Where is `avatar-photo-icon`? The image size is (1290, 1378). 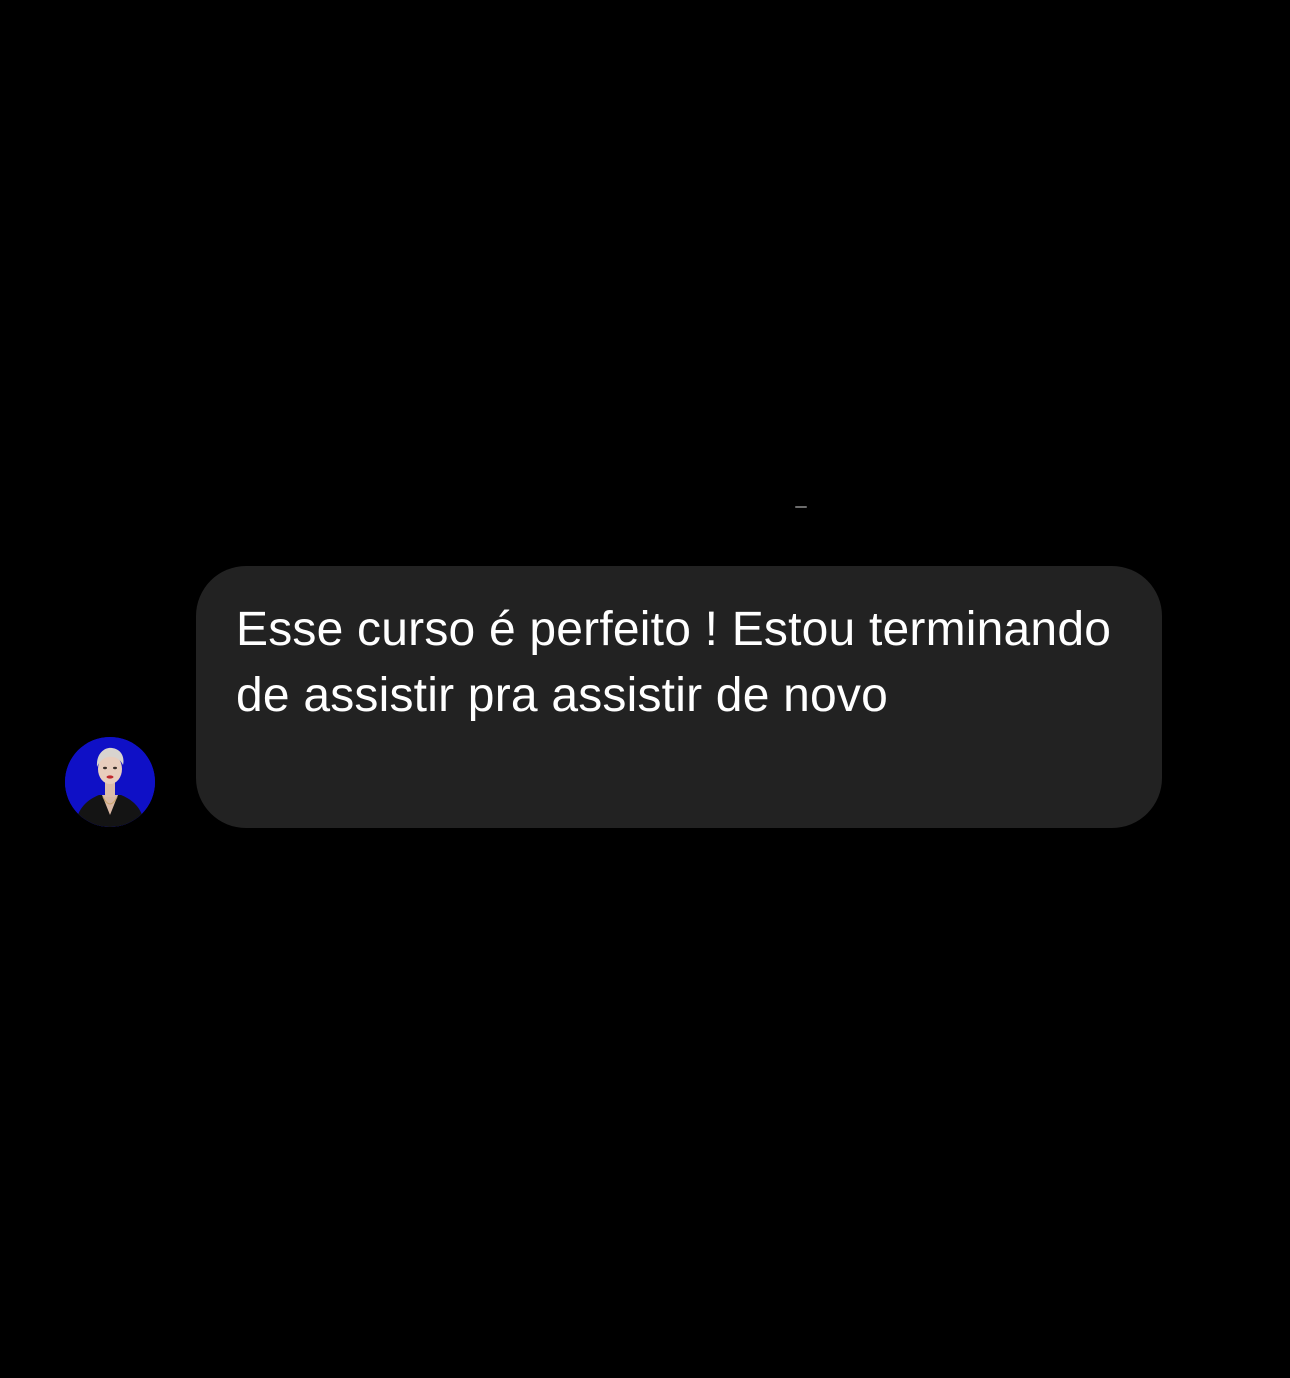 avatar-photo-icon is located at coordinates (110, 782).